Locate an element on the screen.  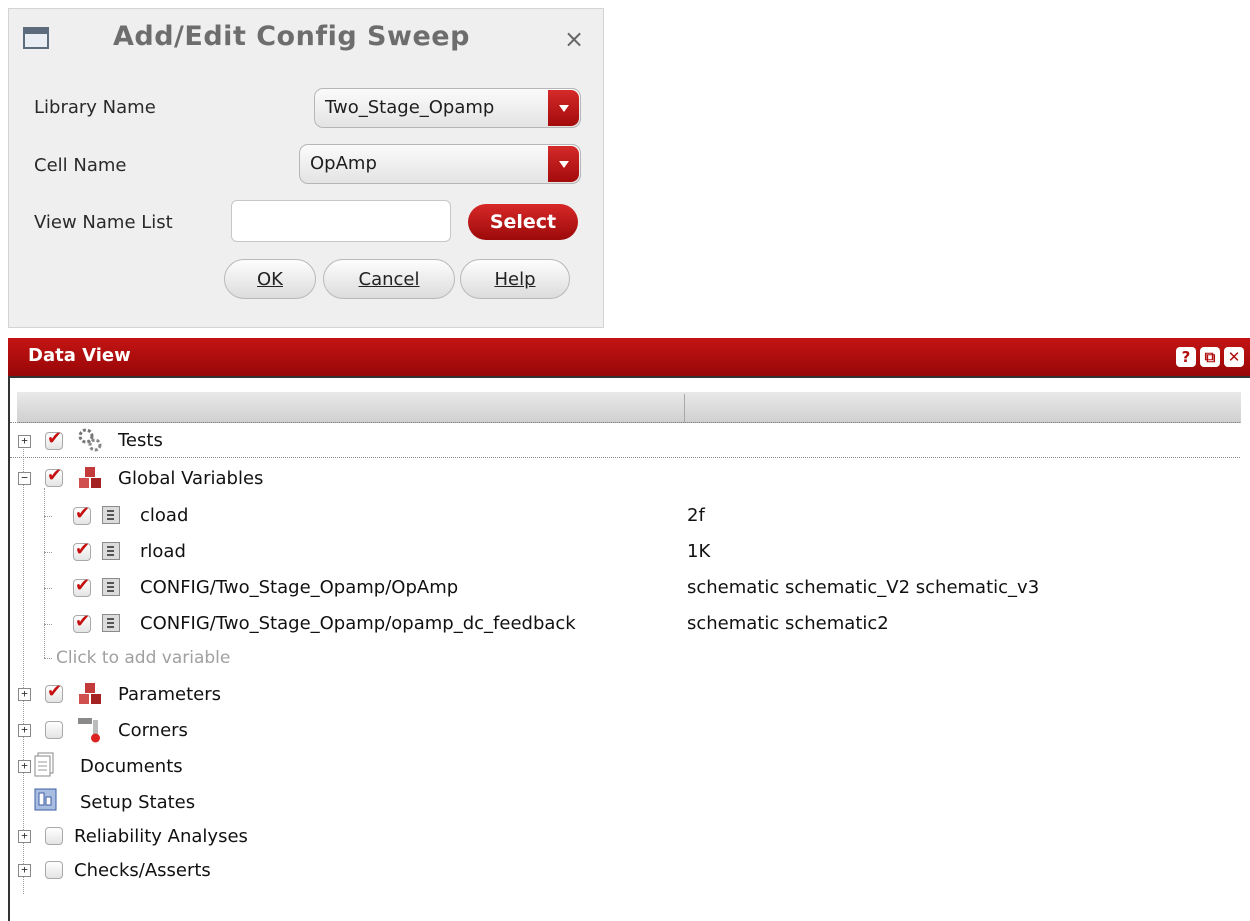
select-button: Select is located at coordinates (523, 222).